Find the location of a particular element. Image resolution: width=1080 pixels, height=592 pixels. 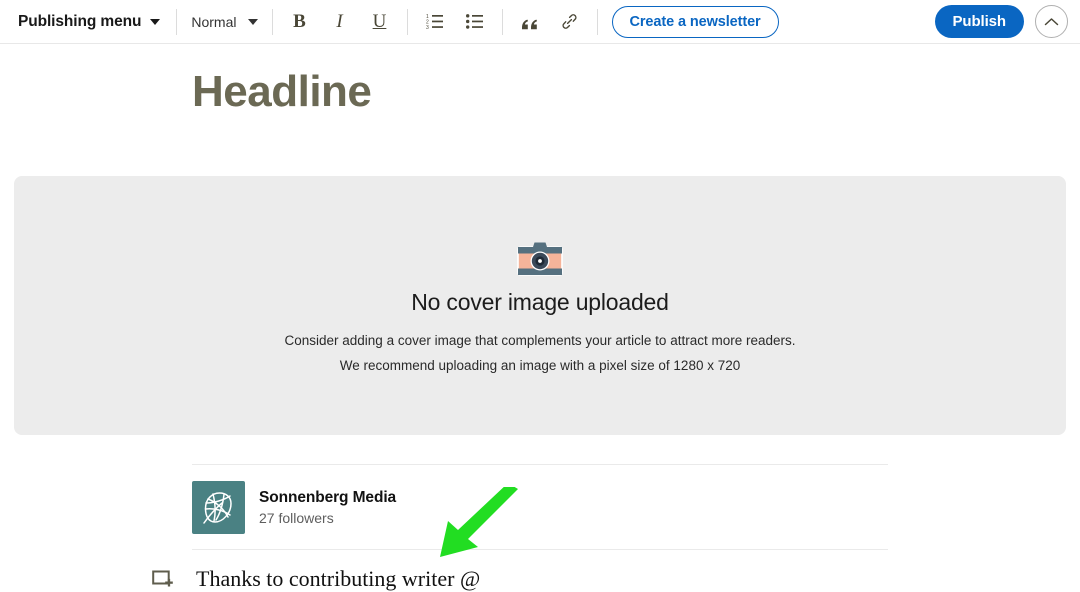

leaf-globe-logo-icon is located at coordinates (217, 508).